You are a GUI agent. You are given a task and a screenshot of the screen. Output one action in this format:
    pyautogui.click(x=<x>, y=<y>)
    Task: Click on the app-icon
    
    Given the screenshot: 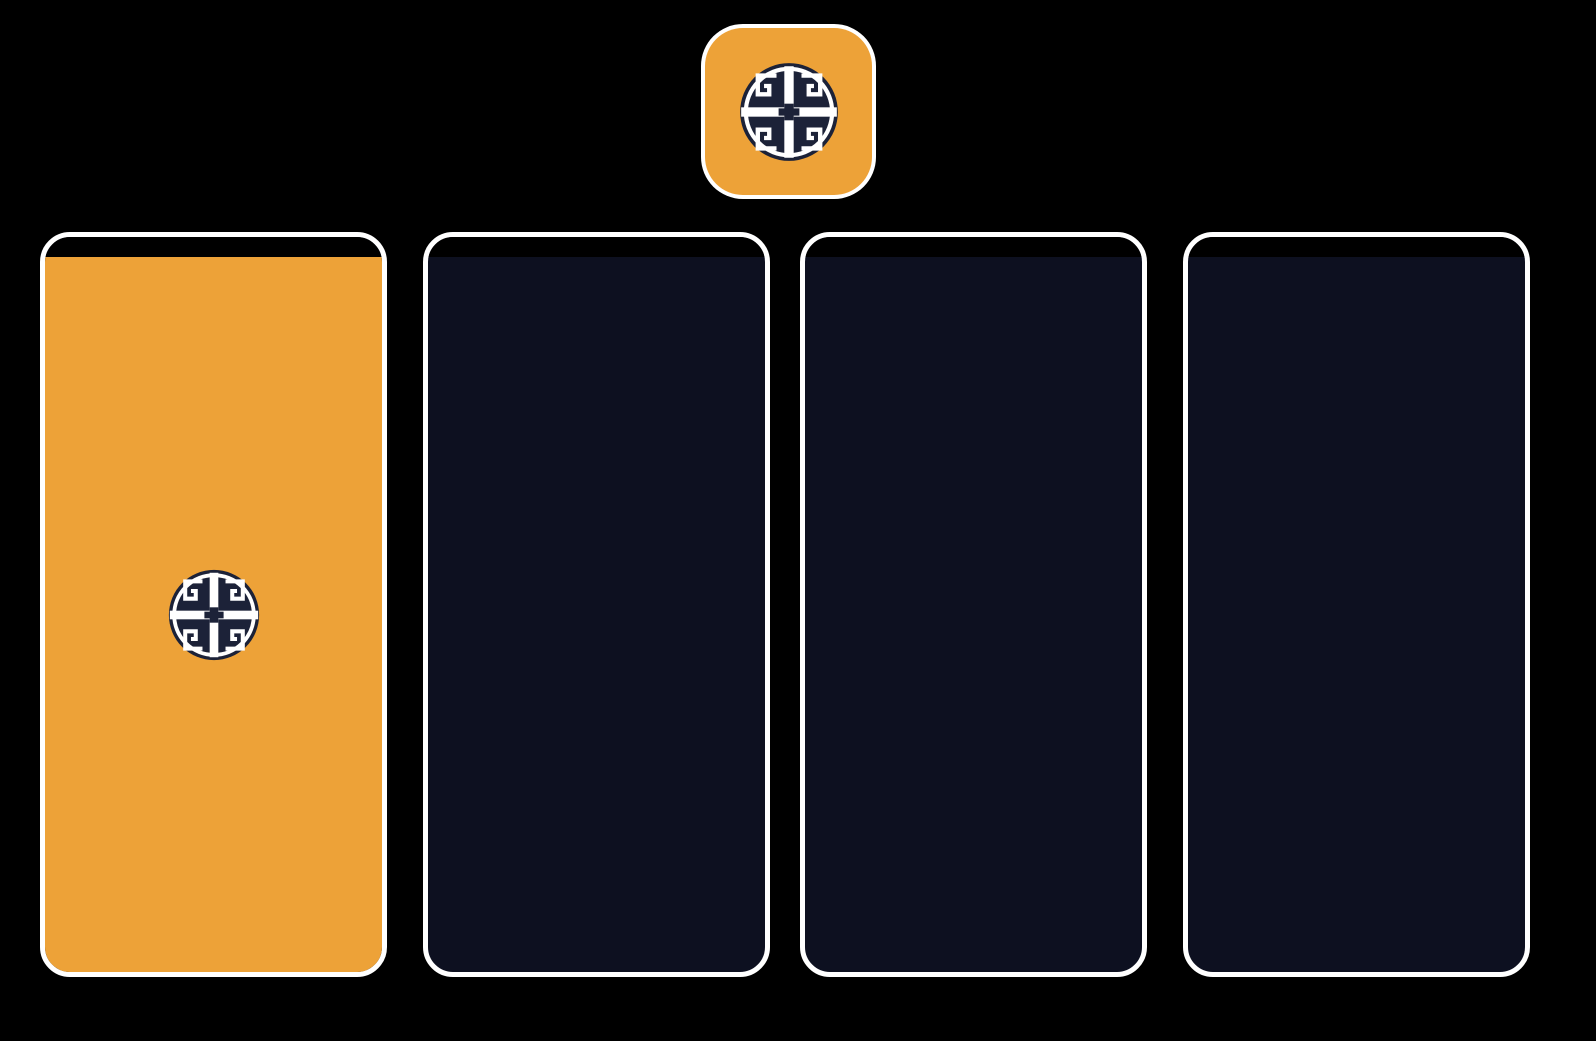 What is the action you would take?
    pyautogui.click(x=788, y=111)
    